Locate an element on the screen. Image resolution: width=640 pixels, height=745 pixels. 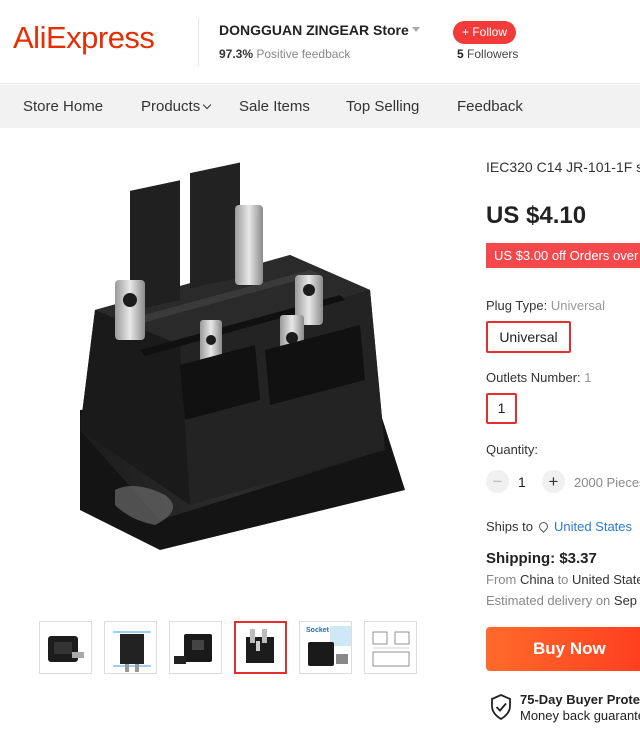
feedback-label: Positive feedback is located at coordinates (303, 54).